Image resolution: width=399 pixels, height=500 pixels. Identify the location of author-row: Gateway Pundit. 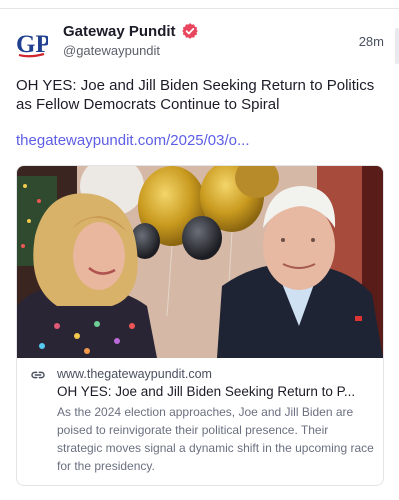
(131, 31).